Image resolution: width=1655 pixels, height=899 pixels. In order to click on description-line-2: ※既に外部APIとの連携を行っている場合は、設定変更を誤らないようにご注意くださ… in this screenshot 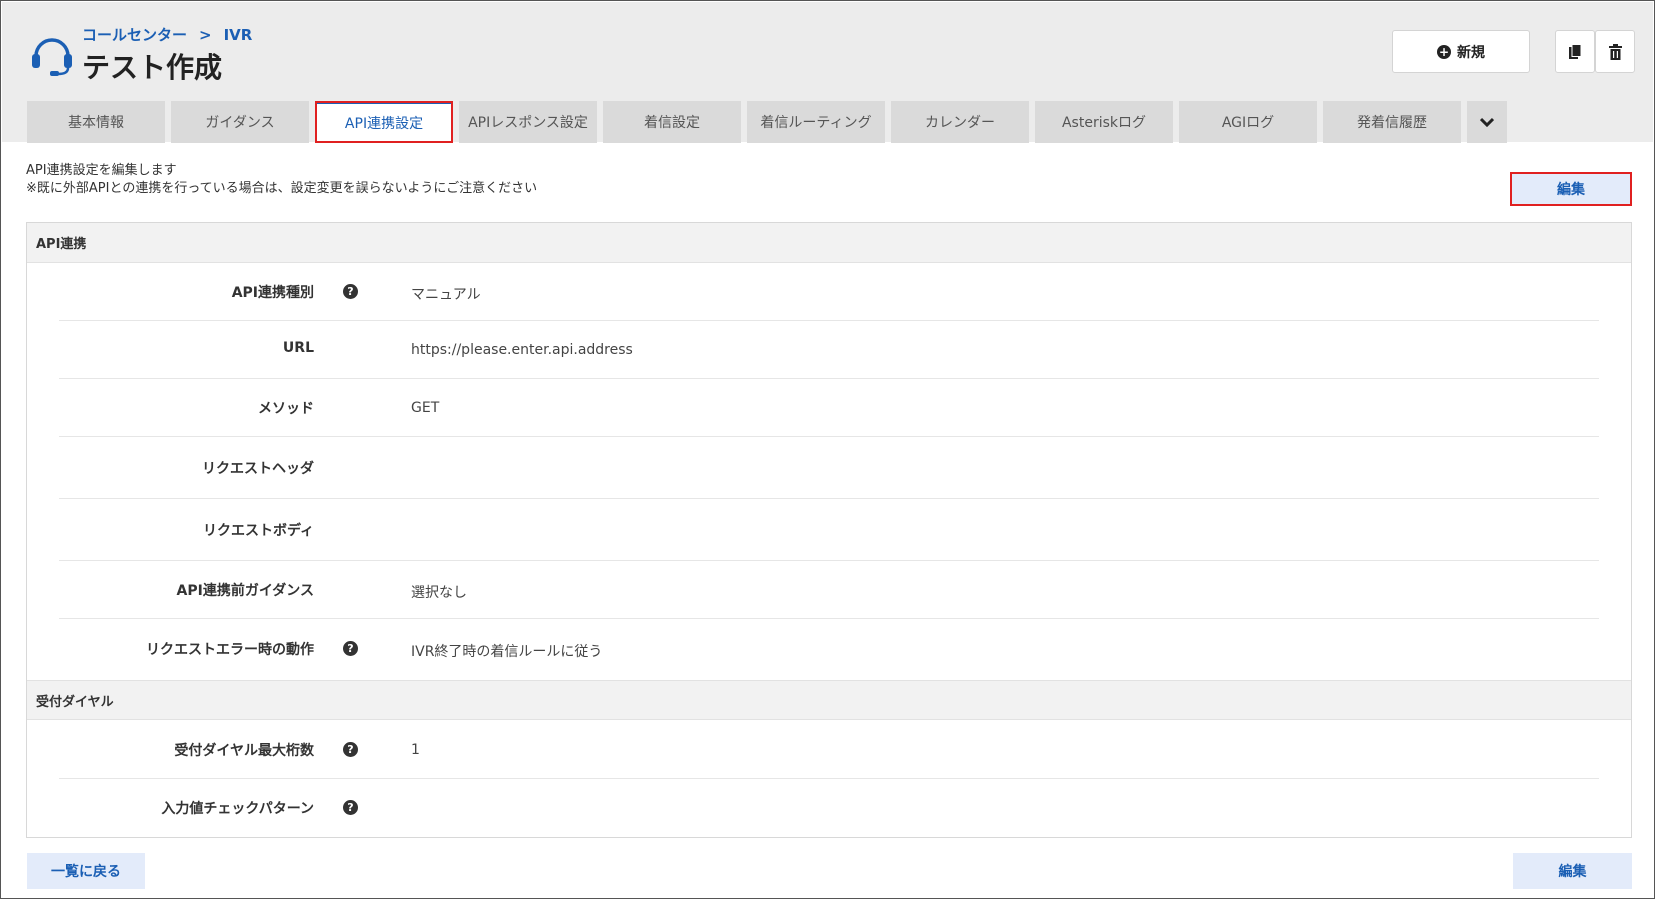, I will do `click(282, 188)`.